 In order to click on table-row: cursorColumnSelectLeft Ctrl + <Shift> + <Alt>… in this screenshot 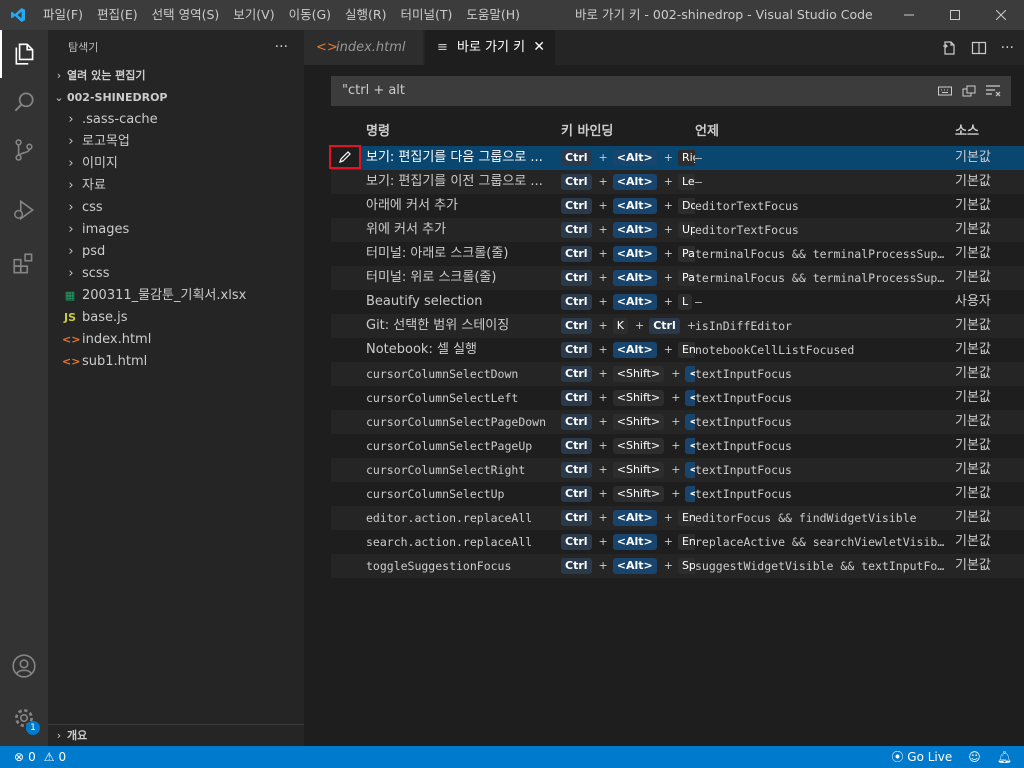, I will do `click(677, 398)`.